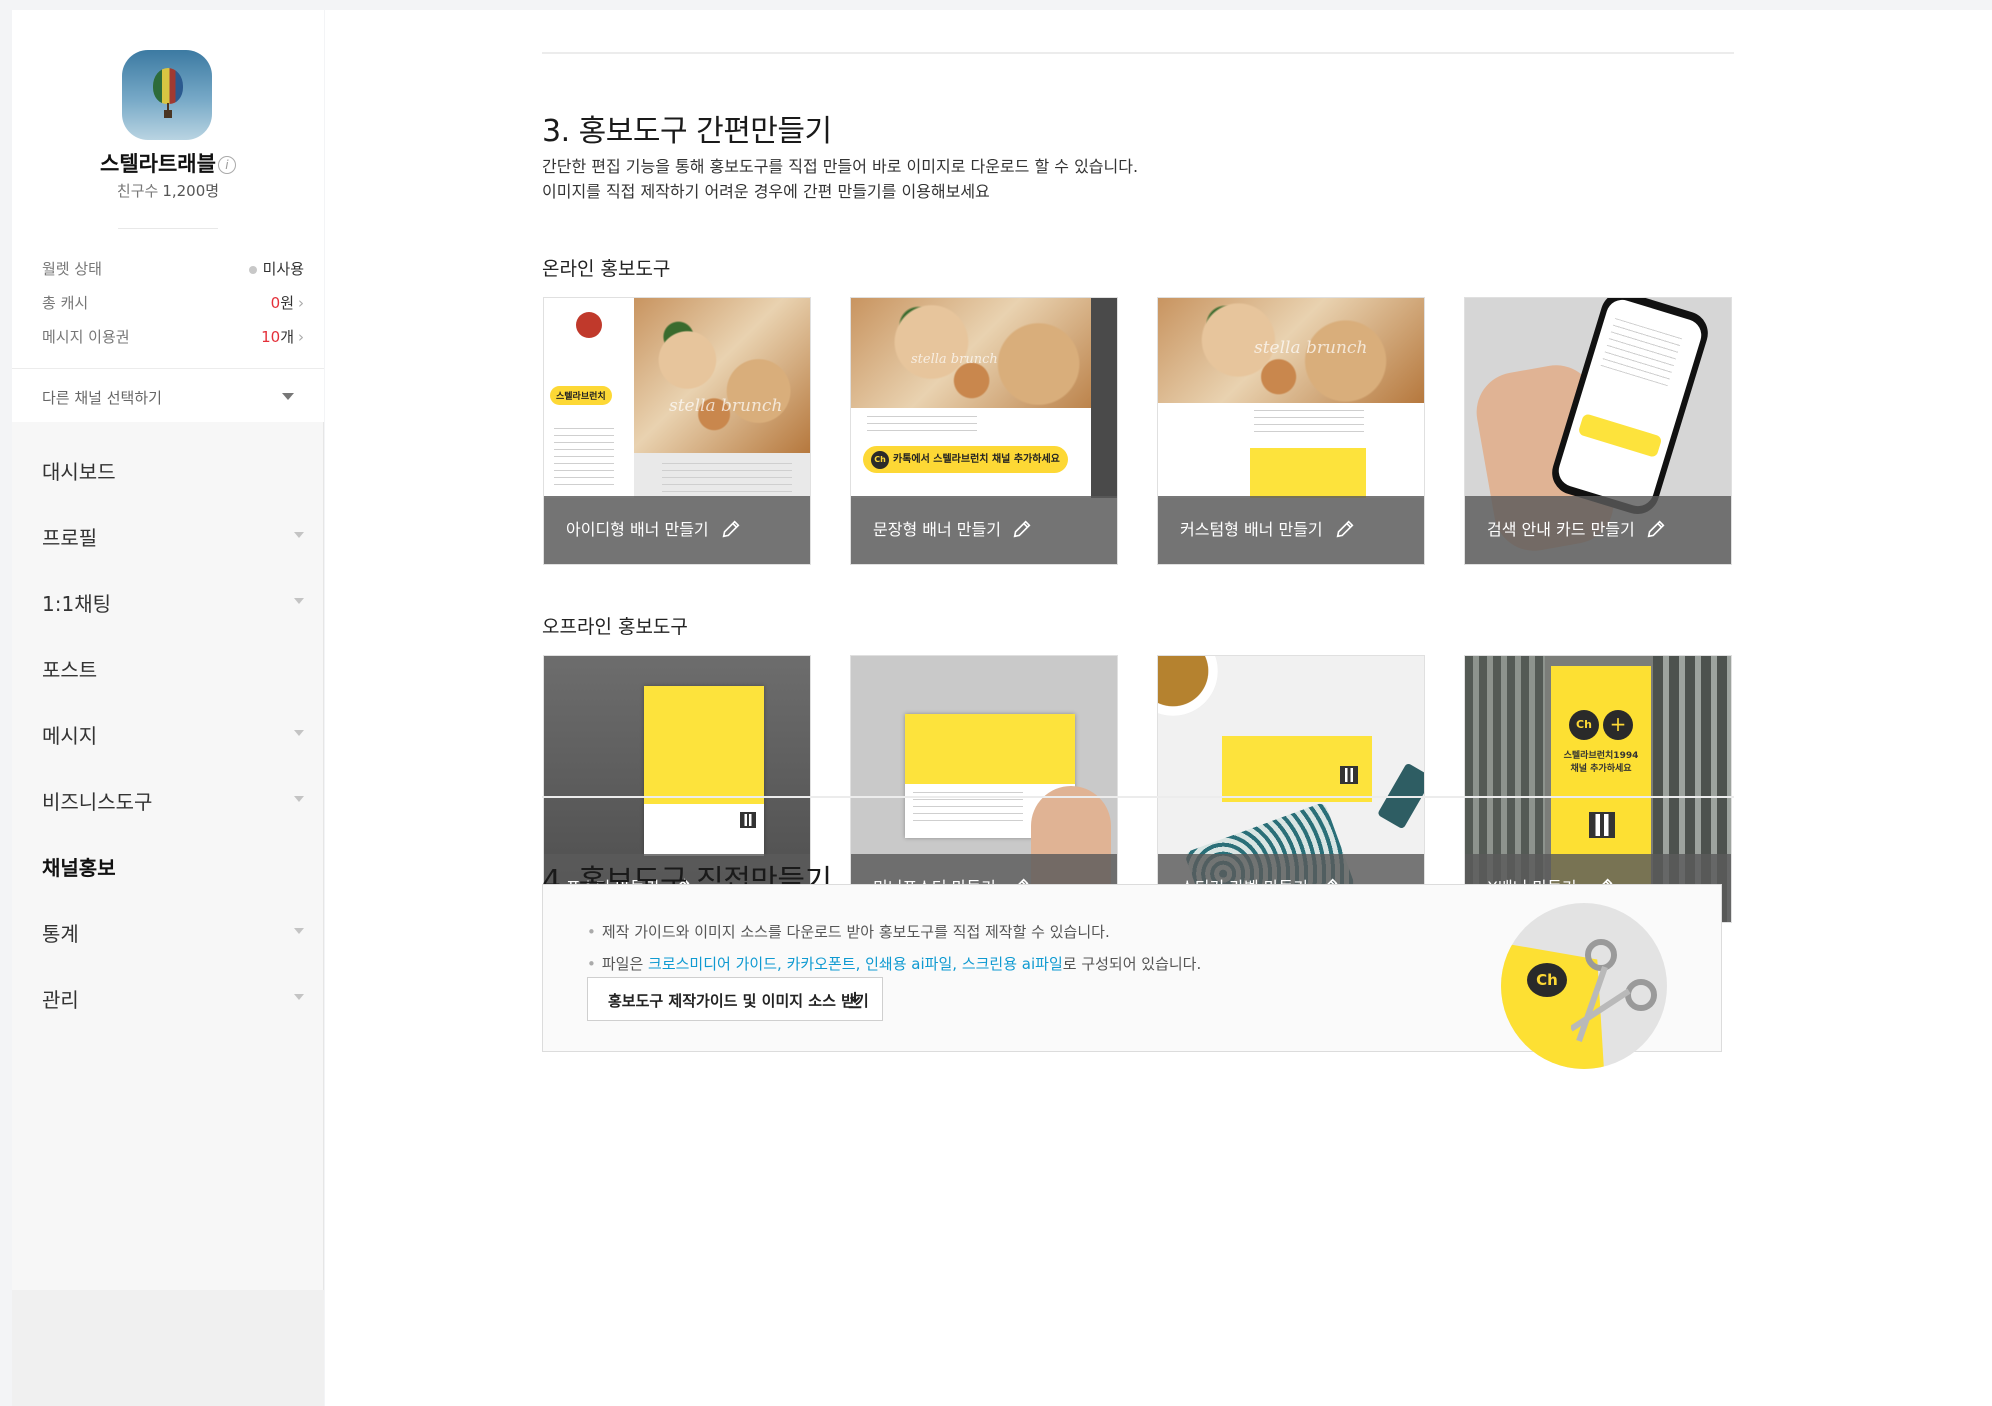 The height and width of the screenshot is (1406, 1992). I want to click on channel-sentence-pill: Ch 카톡에서 스텔라브런치 채널 추가하세요, so click(965, 459).